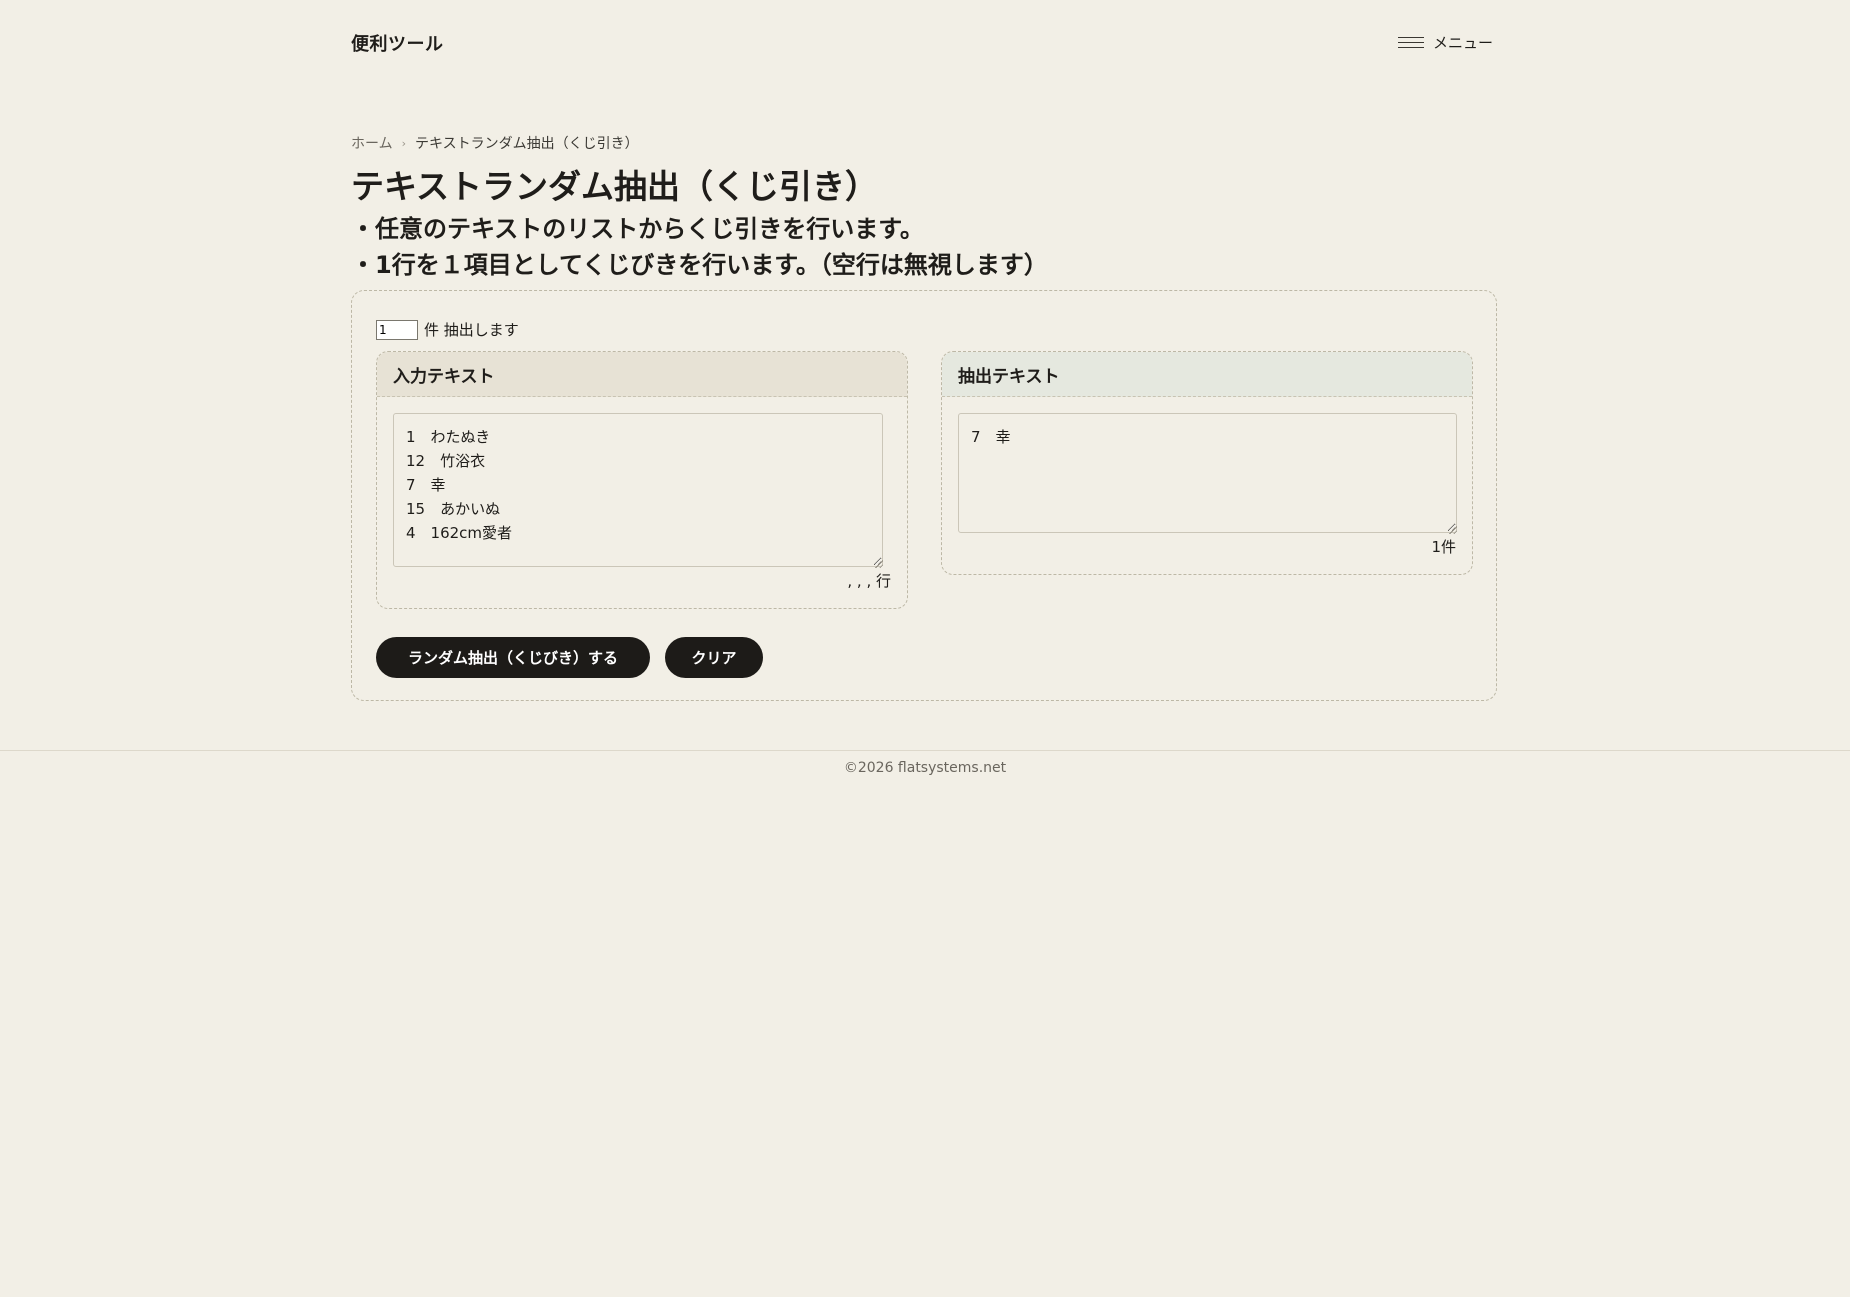 The height and width of the screenshot is (1297, 1850). I want to click on random-extract-button: ランダム抽出（くじびき）する, so click(513, 657).